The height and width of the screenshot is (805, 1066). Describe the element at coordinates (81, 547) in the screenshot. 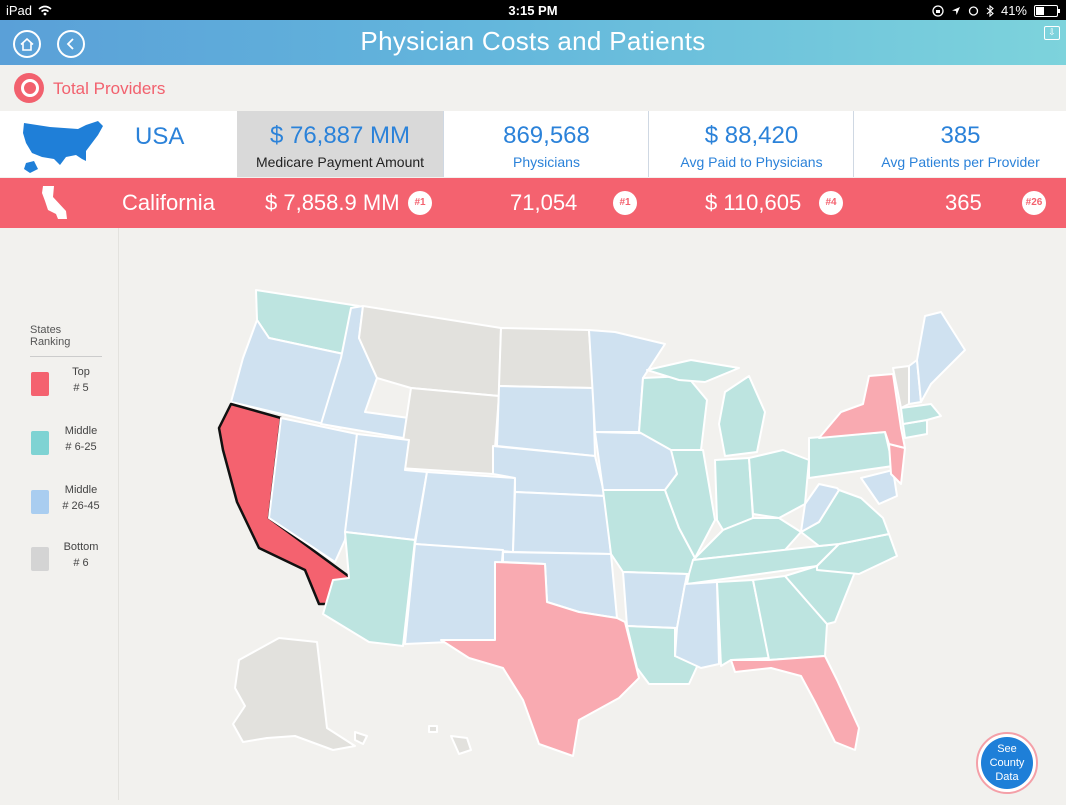

I see `legend-label: Bottom` at that location.